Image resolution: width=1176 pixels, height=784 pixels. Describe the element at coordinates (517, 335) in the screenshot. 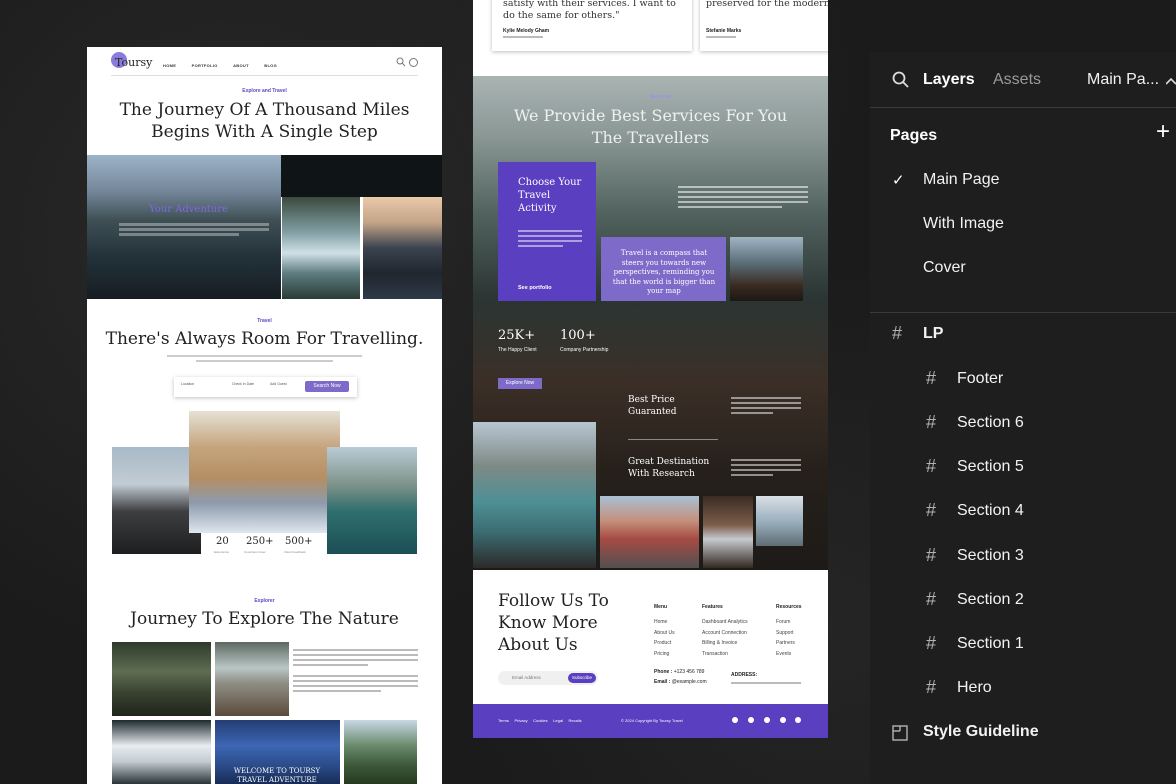

I see `stat-happy-client-value: 25K+` at that location.